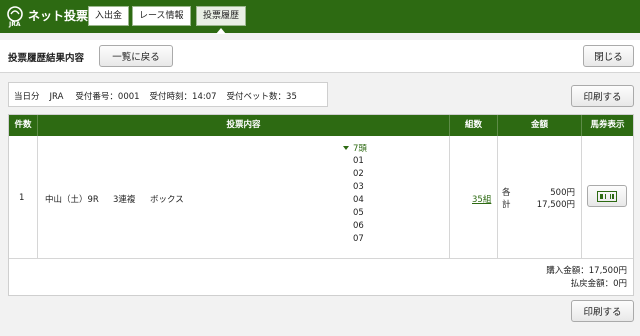  I want to click on bet-type: 3連複, so click(124, 200).